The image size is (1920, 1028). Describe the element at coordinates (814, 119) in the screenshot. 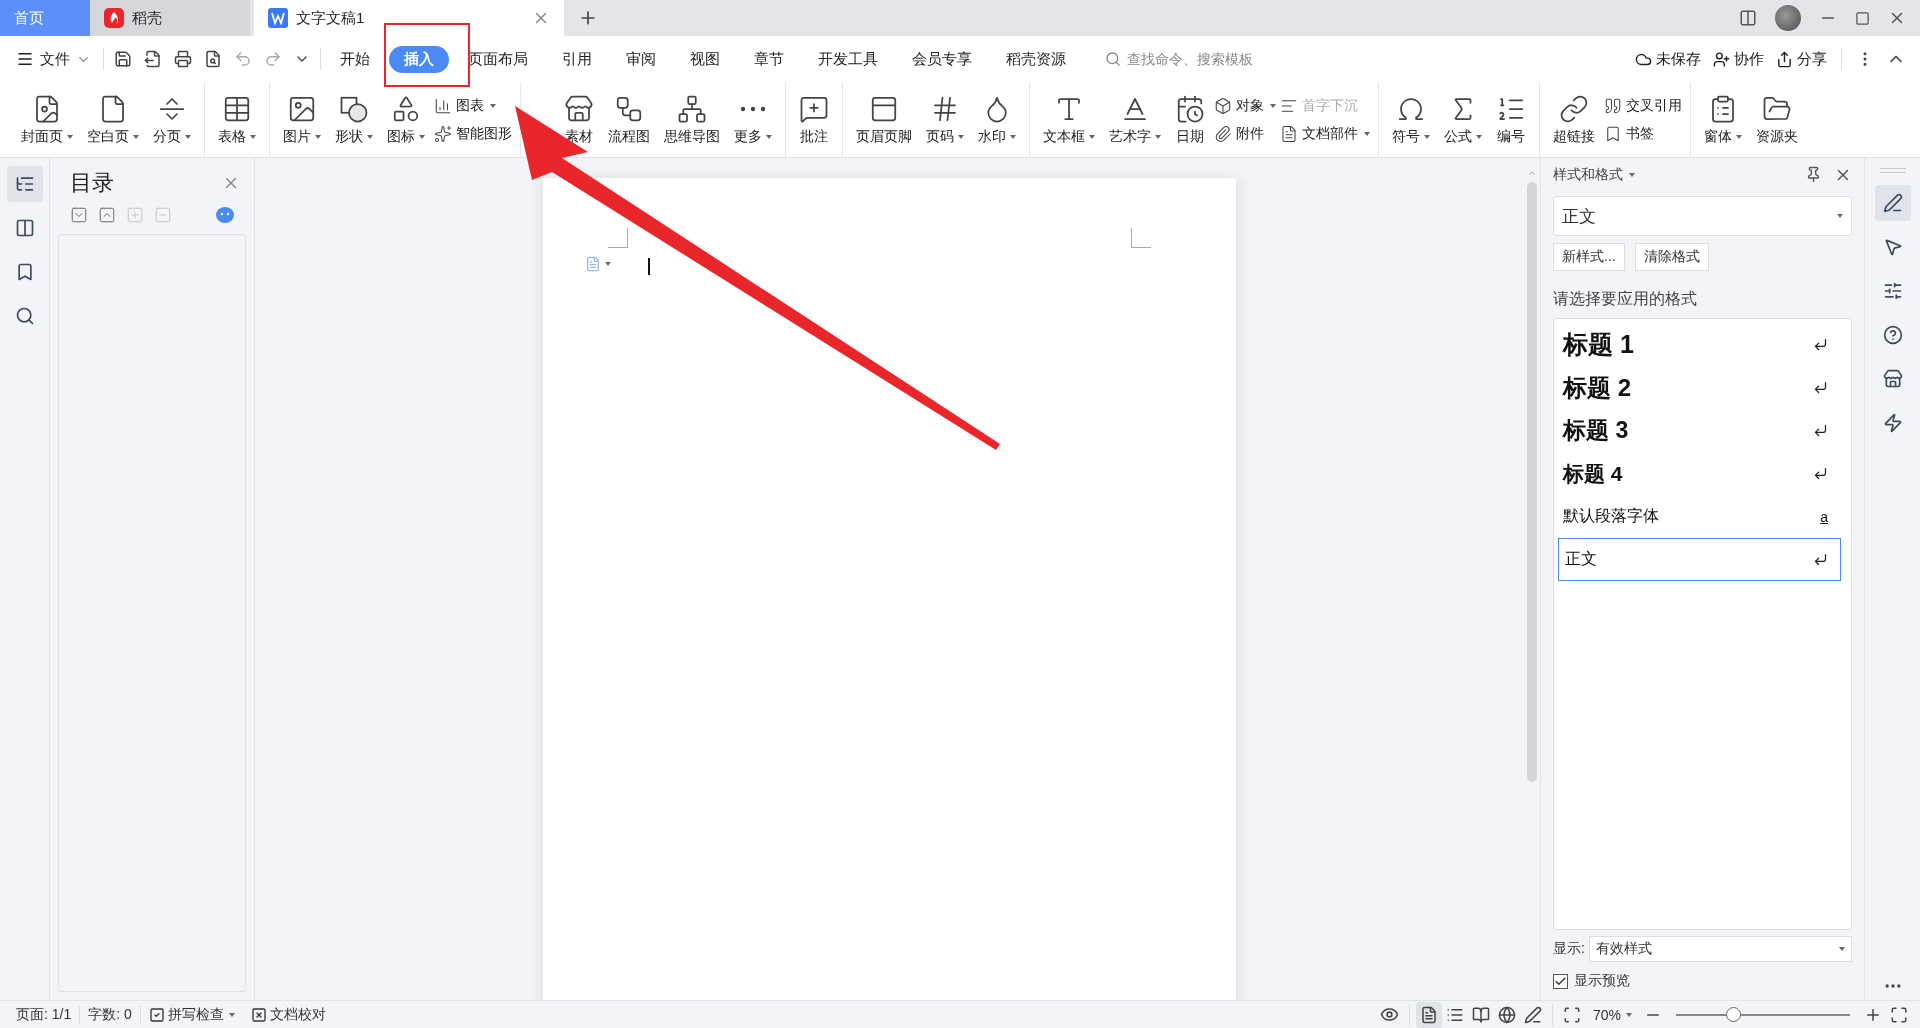

I see `ribbon-button: 批注` at that location.